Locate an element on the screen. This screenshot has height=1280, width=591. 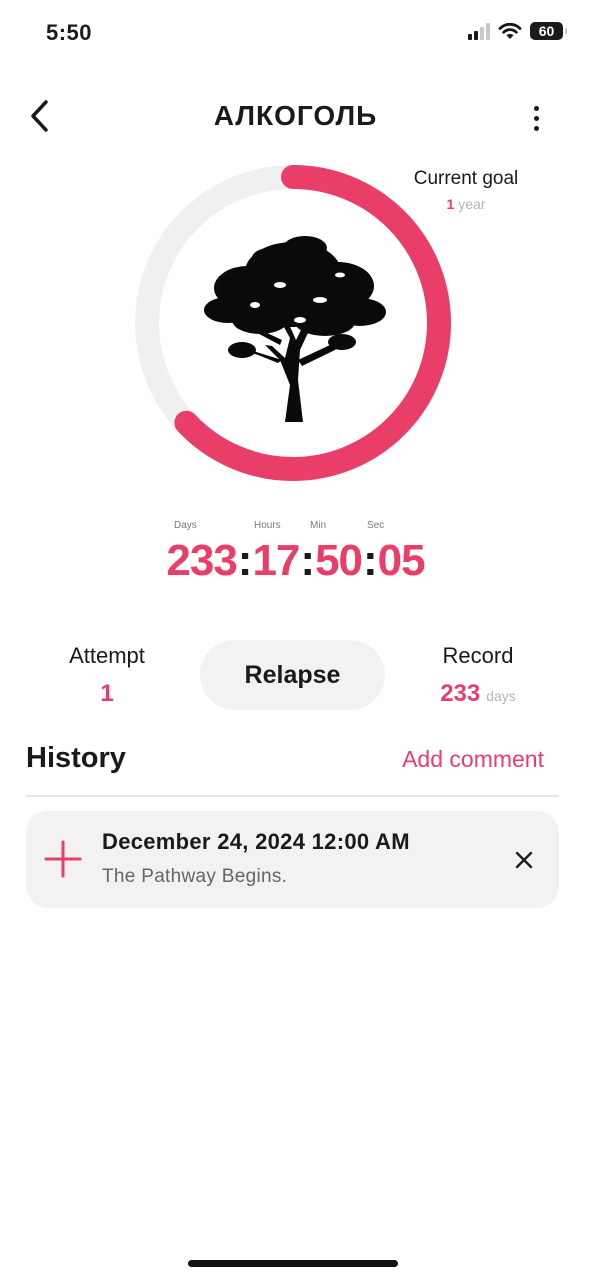
more-options-button is located at coordinates (536, 118).